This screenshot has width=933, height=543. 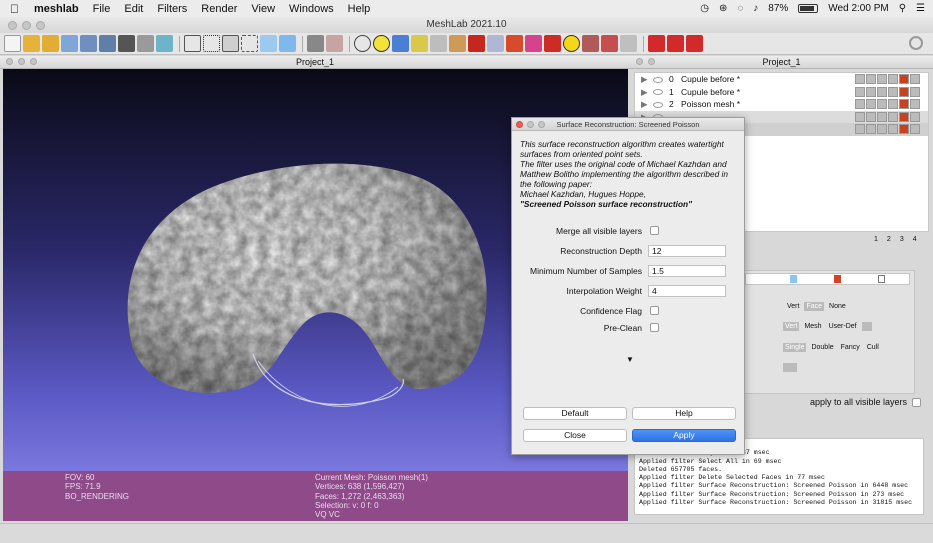 I want to click on more-params-arrow-icon: ▼, so click(x=630, y=359).